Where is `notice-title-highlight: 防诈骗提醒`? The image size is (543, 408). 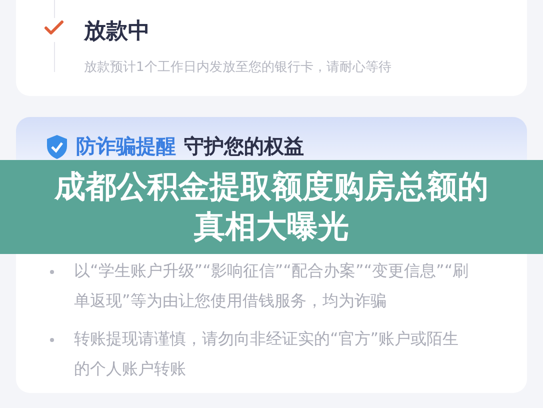
notice-title-highlight: 防诈骗提醒 is located at coordinates (126, 146).